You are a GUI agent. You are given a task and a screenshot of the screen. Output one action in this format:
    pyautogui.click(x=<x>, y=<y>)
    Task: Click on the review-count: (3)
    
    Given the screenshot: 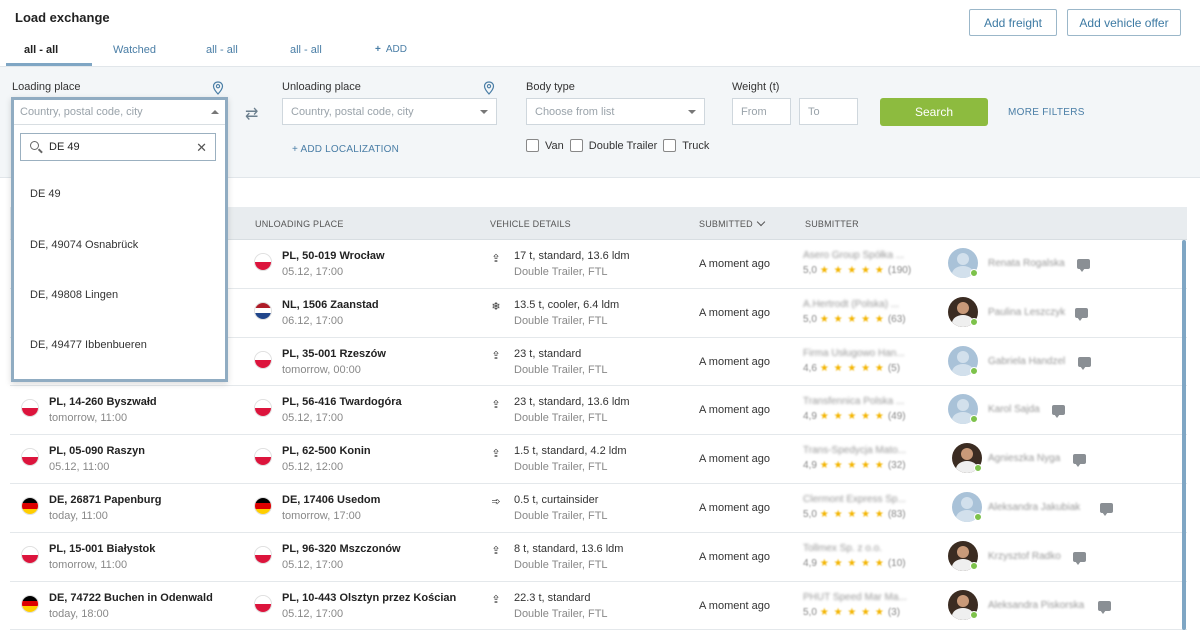 What is the action you would take?
    pyautogui.click(x=894, y=612)
    